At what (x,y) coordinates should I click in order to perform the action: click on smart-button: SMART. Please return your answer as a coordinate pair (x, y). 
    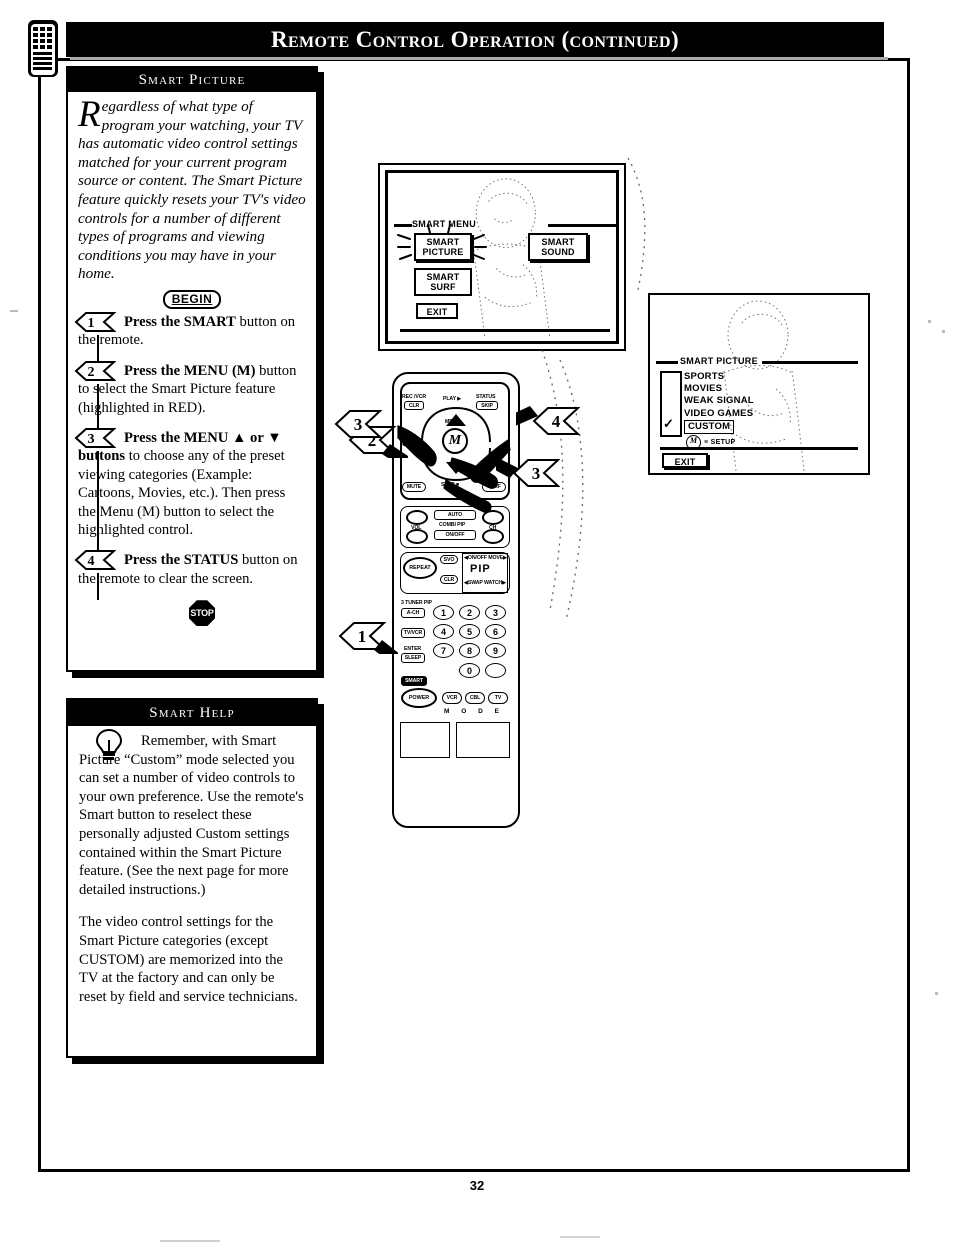
    Looking at the image, I should click on (414, 681).